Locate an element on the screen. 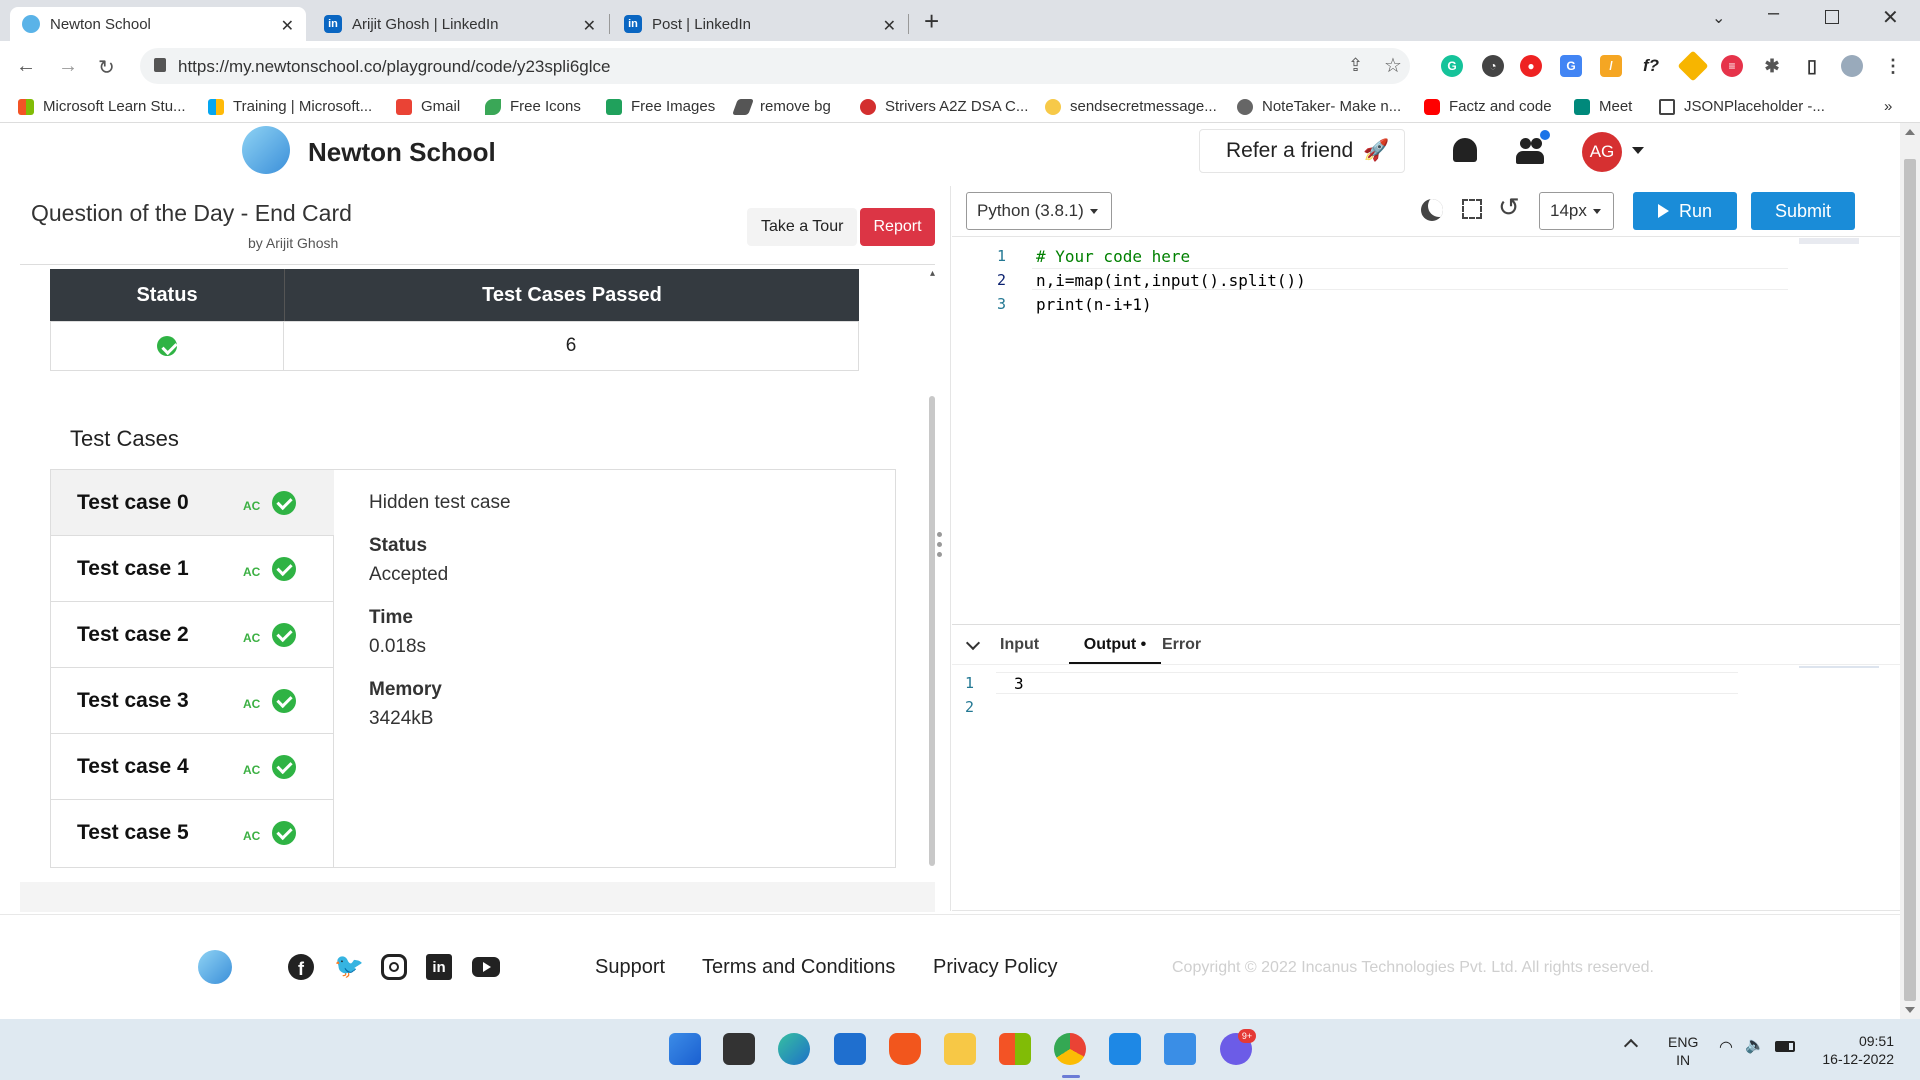 Image resolution: width=1920 pixels, height=1080 pixels. volume-icon: 🔈 is located at coordinates (1755, 1045).